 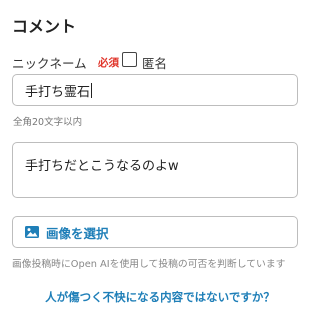 What do you see at coordinates (154, 62) in the screenshot?
I see `anonymous-label: 匿名` at bounding box center [154, 62].